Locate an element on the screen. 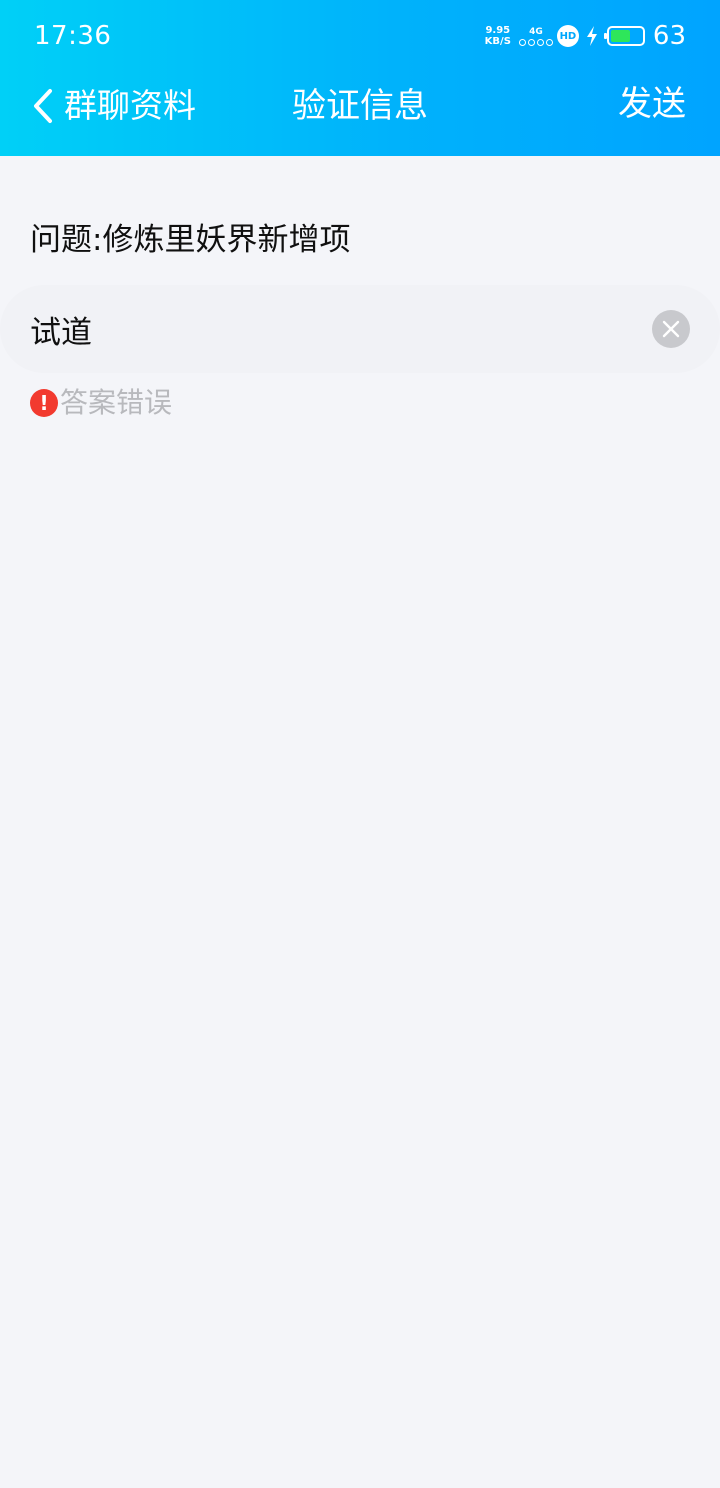 The width and height of the screenshot is (720, 1488). back-button: 群聊资料 is located at coordinates (113, 106).